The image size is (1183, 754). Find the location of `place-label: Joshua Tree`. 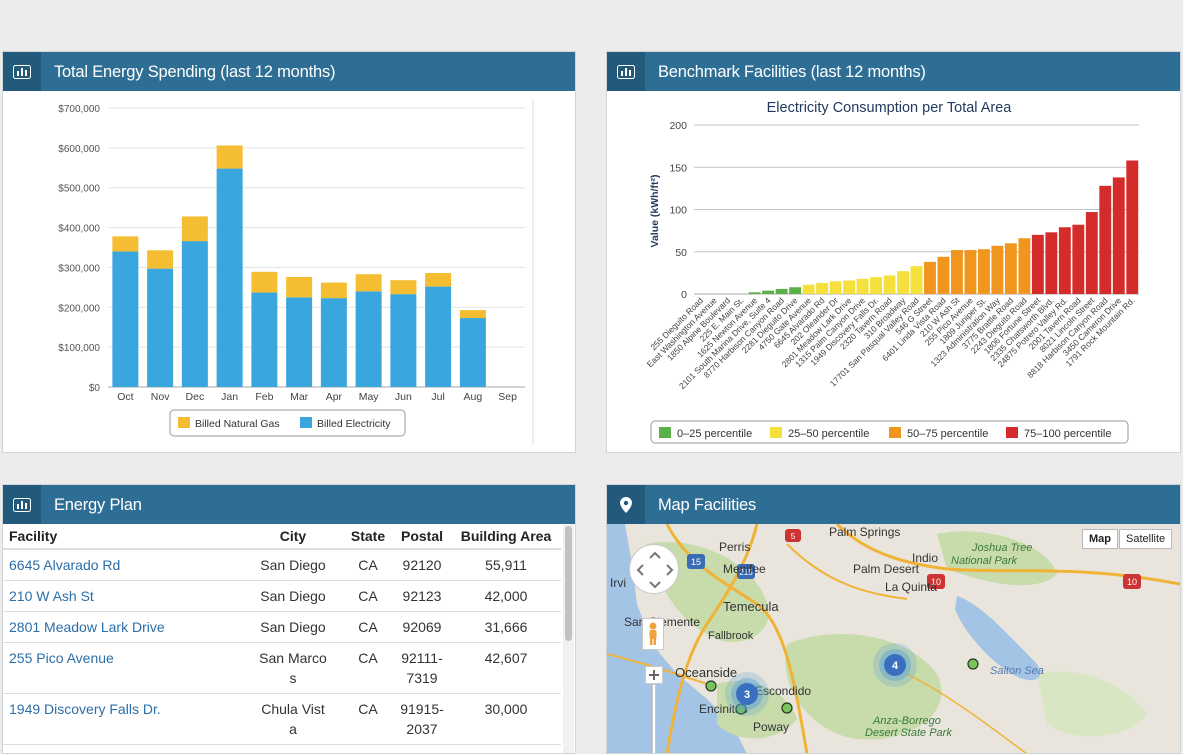

place-label: Joshua Tree is located at coordinates (1001, 548).